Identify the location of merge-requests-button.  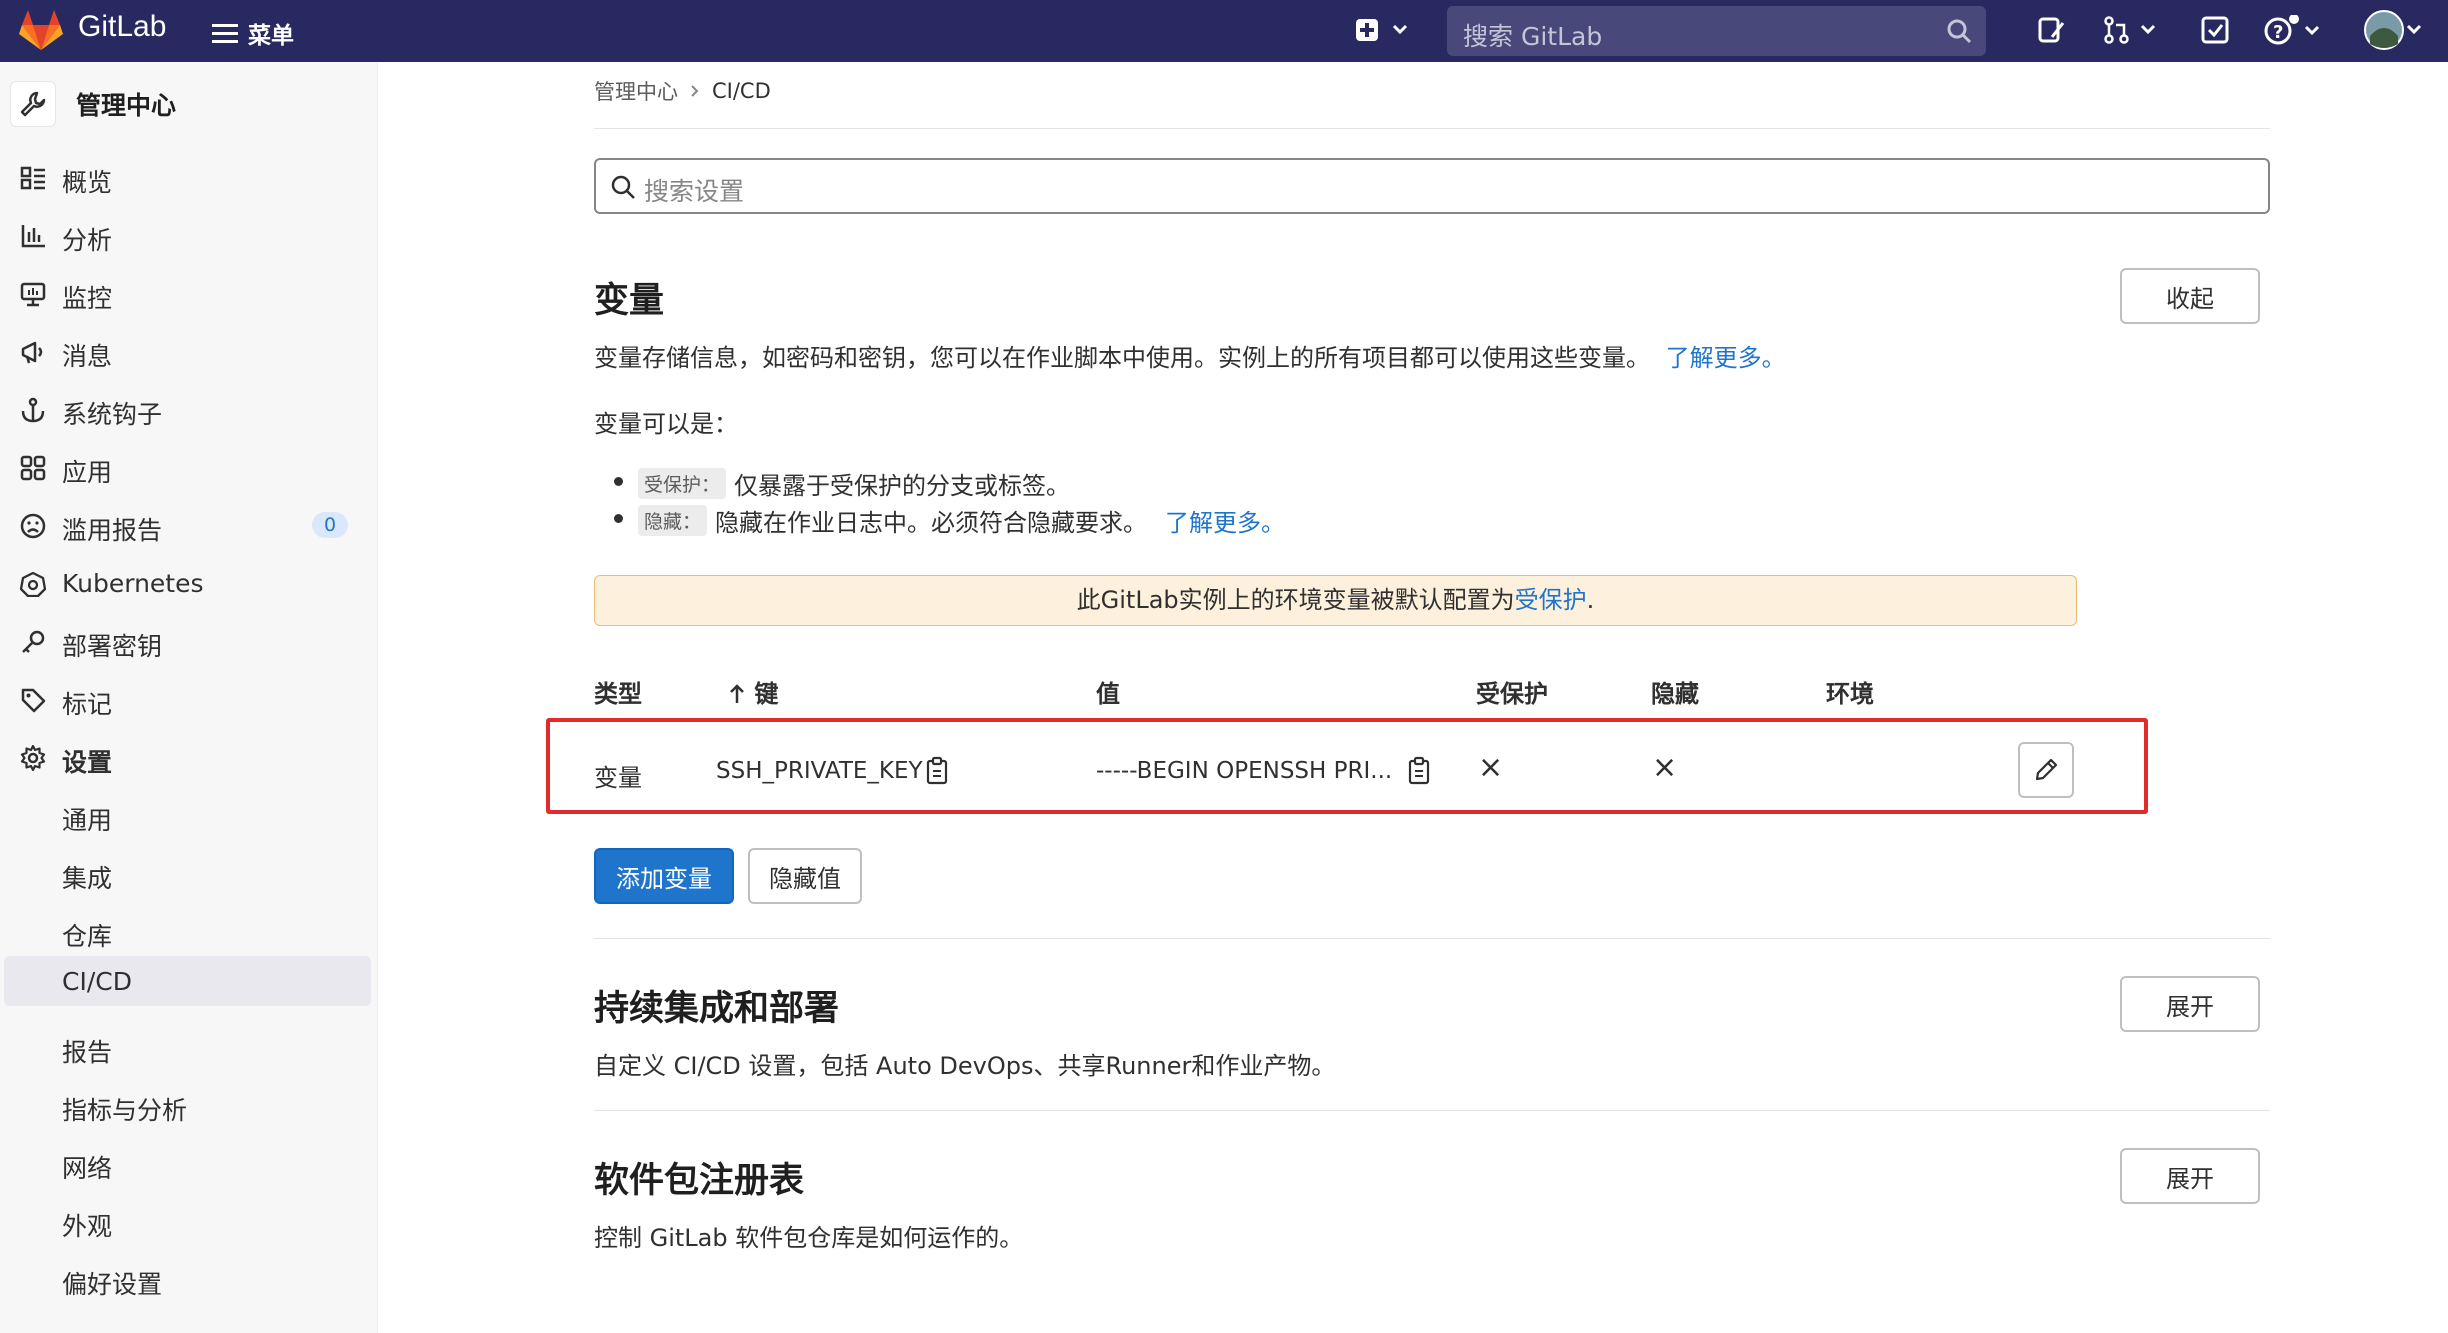
(2132, 33).